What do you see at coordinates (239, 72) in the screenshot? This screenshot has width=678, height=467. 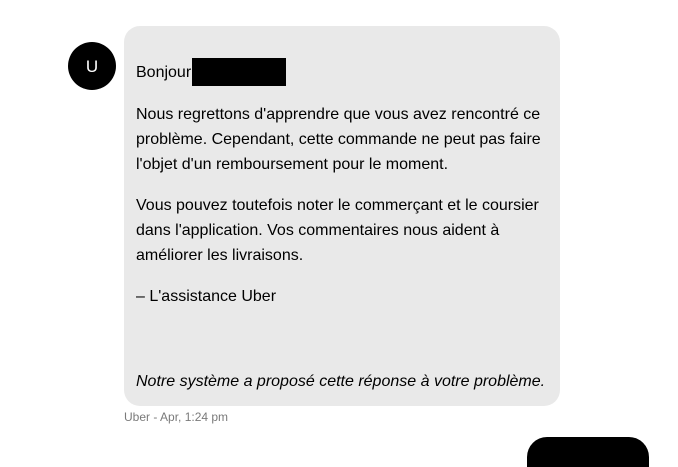 I see `redacted-name-block` at bounding box center [239, 72].